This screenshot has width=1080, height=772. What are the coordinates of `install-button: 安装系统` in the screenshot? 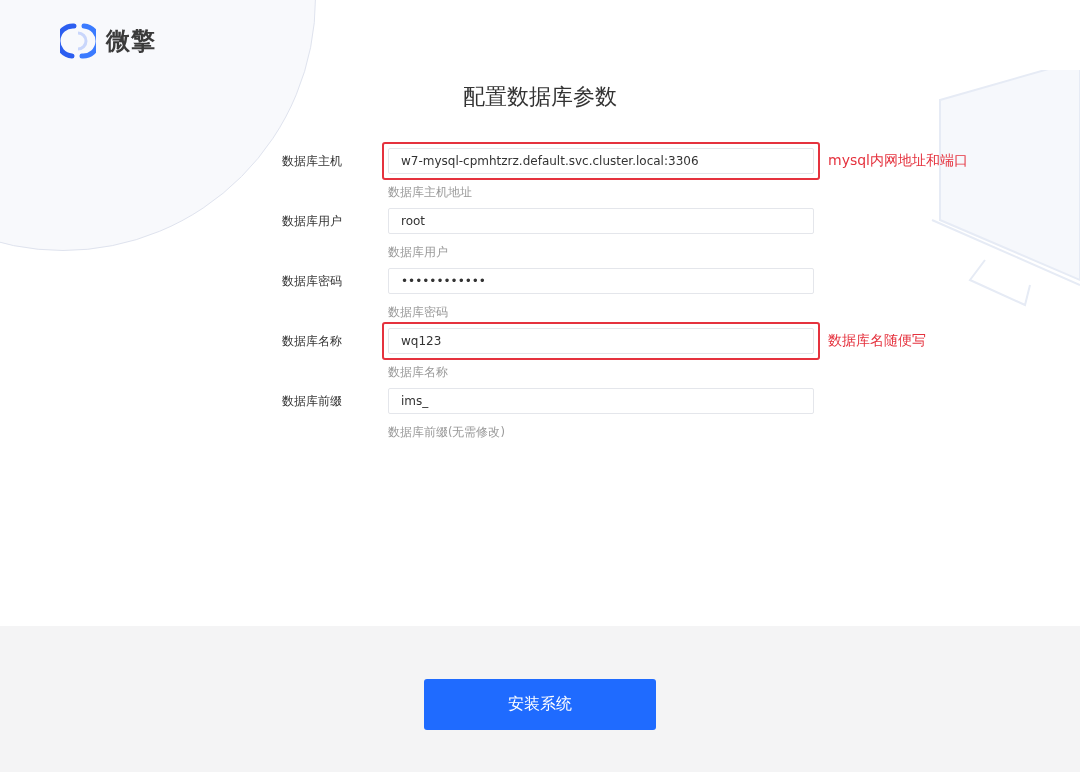 It's located at (540, 704).